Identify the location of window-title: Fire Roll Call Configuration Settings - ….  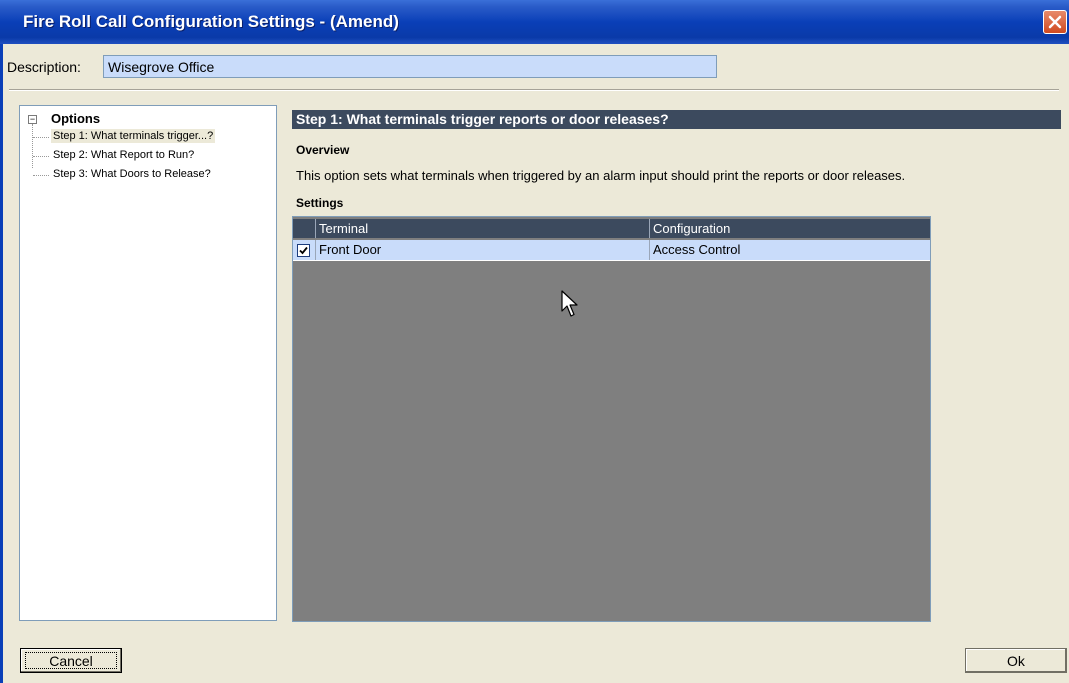
(211, 21).